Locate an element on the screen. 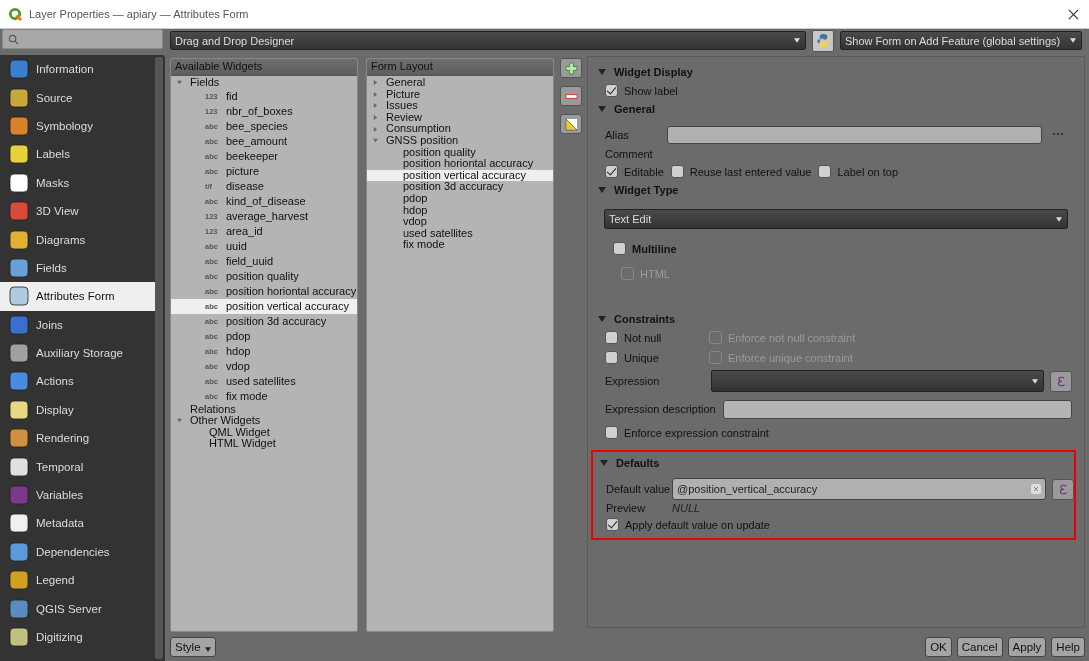 Image resolution: width=1089 pixels, height=661 pixels. expression-description-field is located at coordinates (897, 409).